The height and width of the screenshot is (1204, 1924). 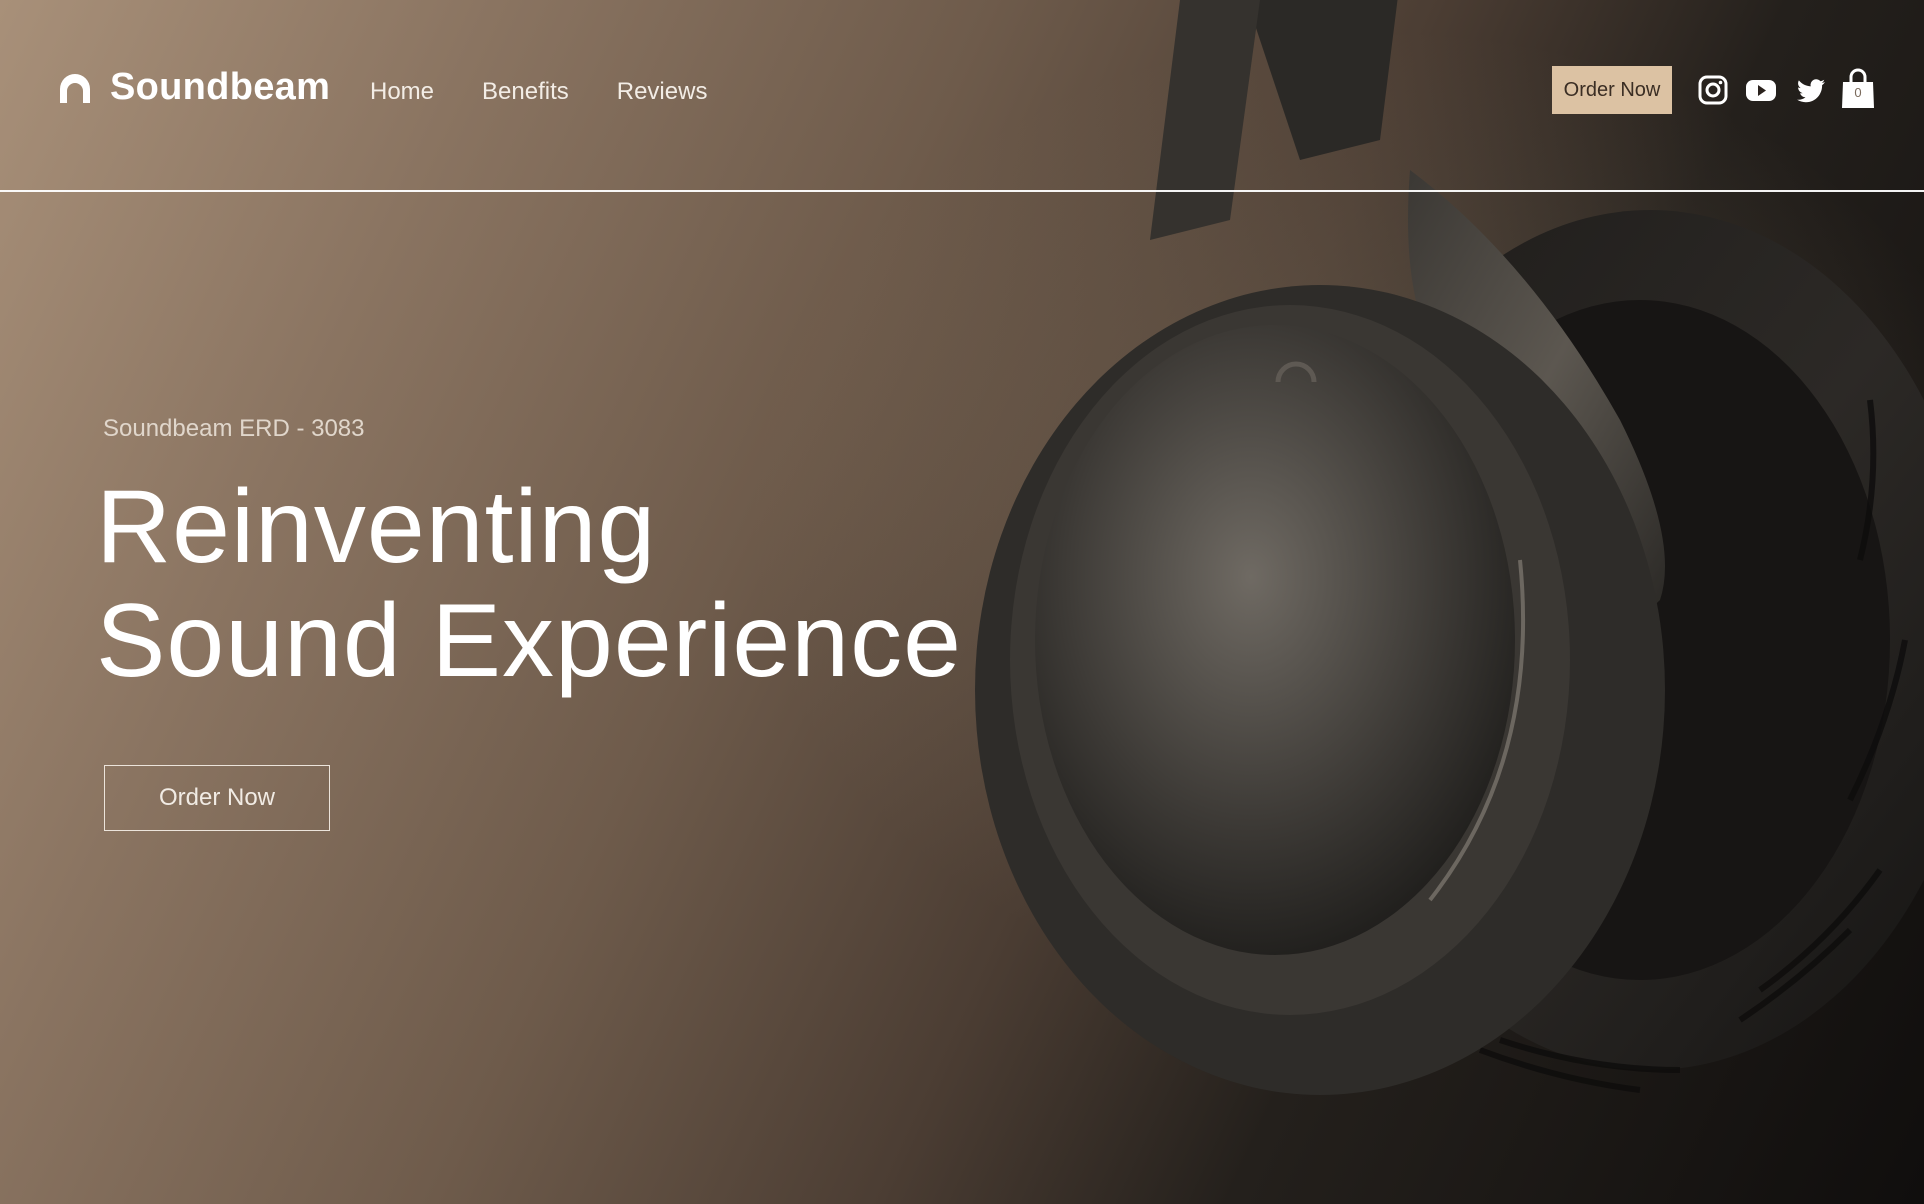 What do you see at coordinates (220, 87) in the screenshot?
I see `brand-name: Soundbeam` at bounding box center [220, 87].